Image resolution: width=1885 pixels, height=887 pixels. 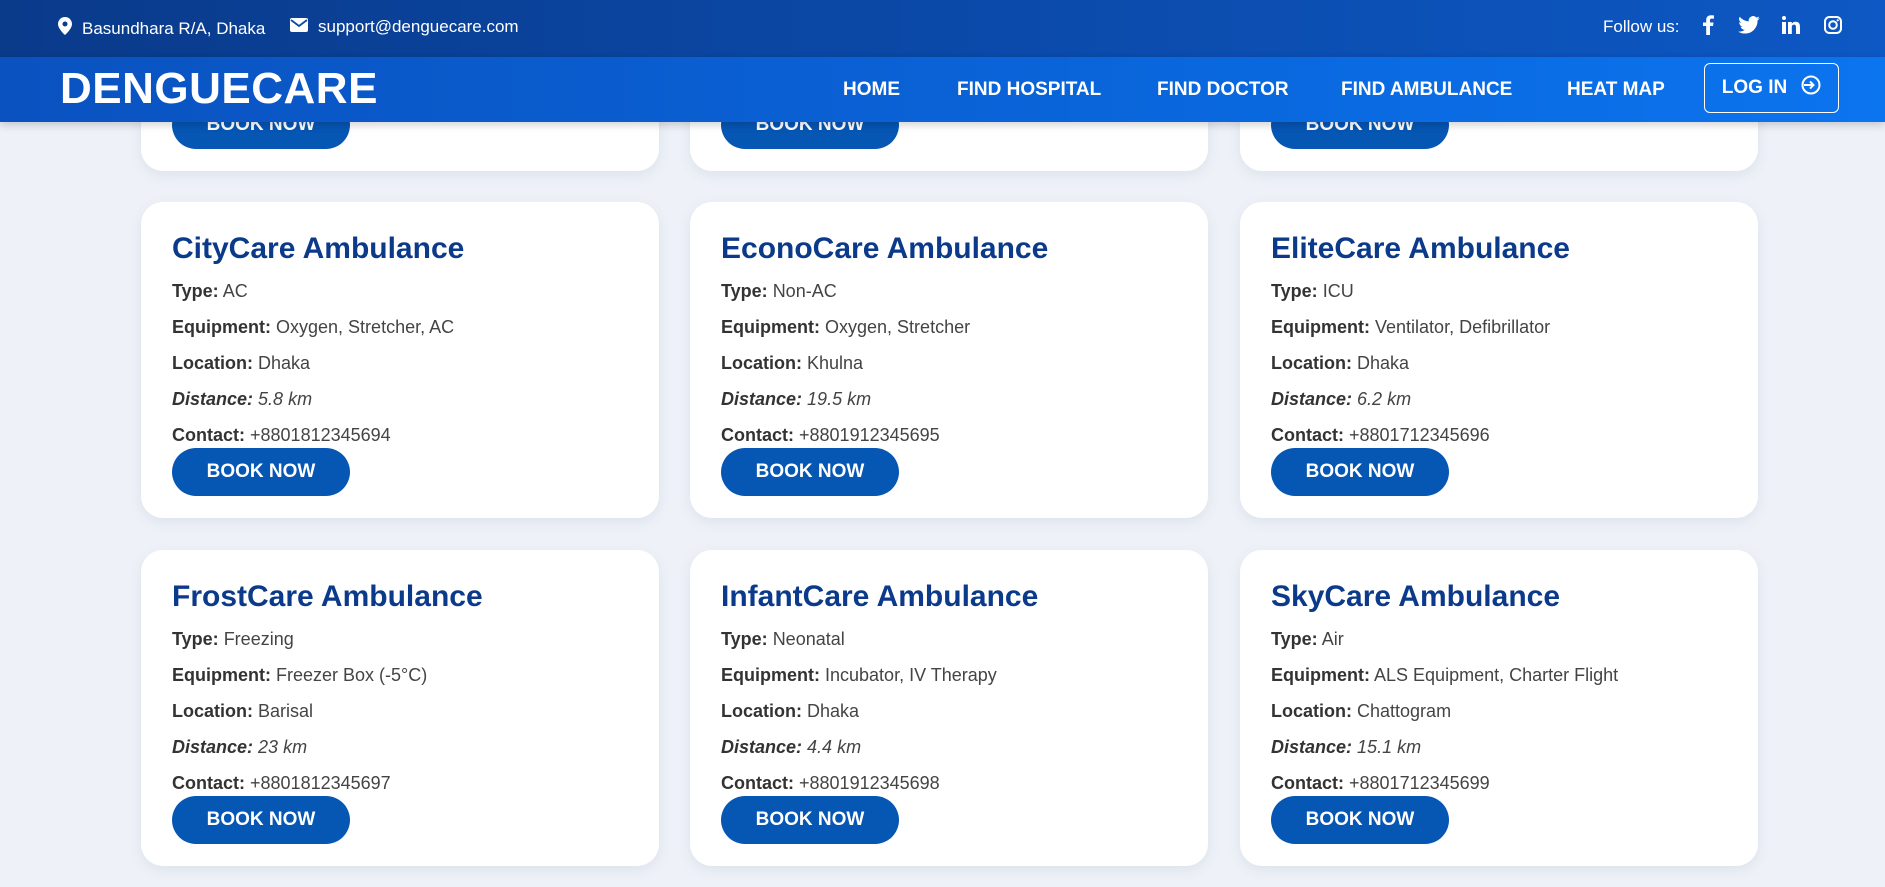 I want to click on ambulance-contact: Contact: +8801812345694, so click(x=281, y=435).